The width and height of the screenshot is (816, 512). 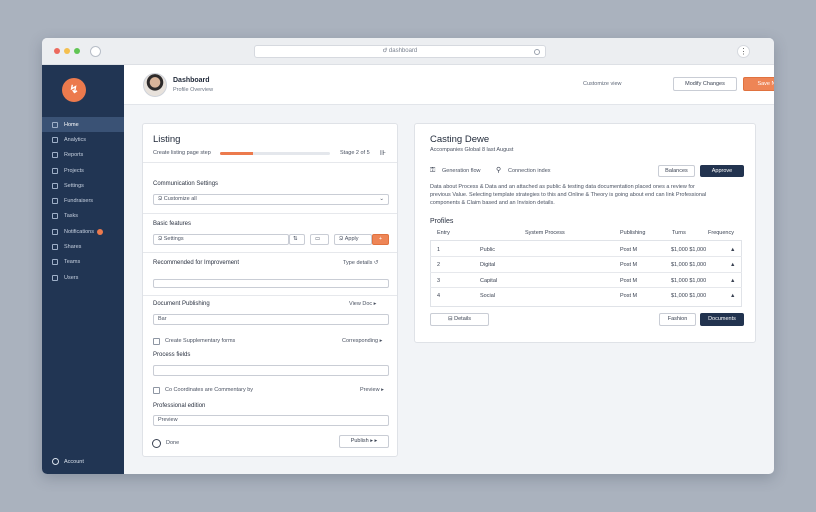 I want to click on type-details-link: Type details ↺, so click(x=361, y=263).